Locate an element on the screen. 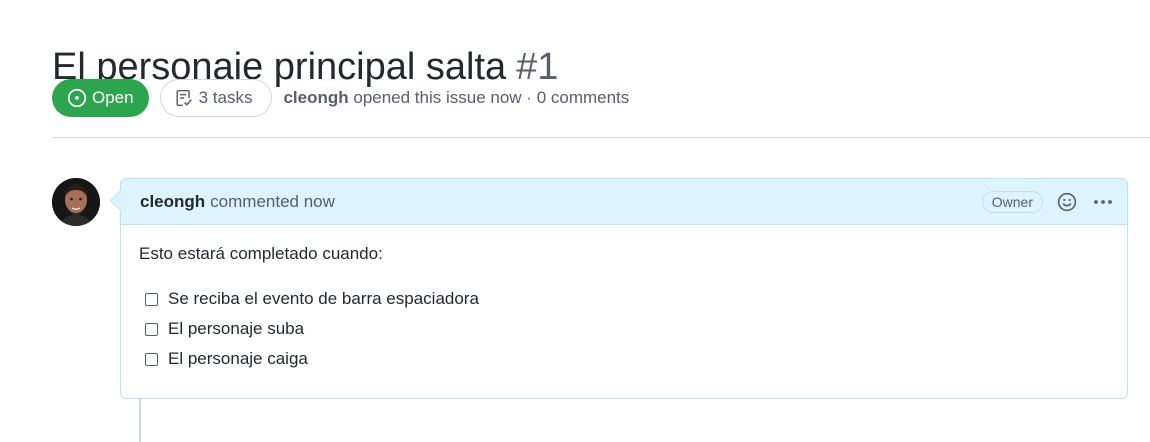 The height and width of the screenshot is (442, 1150). header-divider is located at coordinates (601, 137).